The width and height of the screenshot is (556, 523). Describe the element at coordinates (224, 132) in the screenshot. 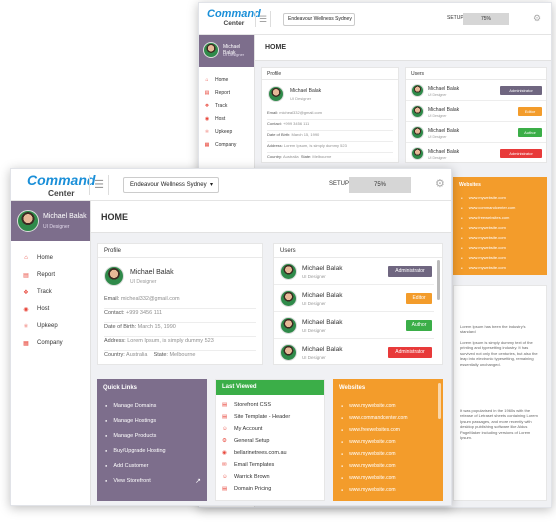

I see `back-nav-label: Upkeep` at that location.